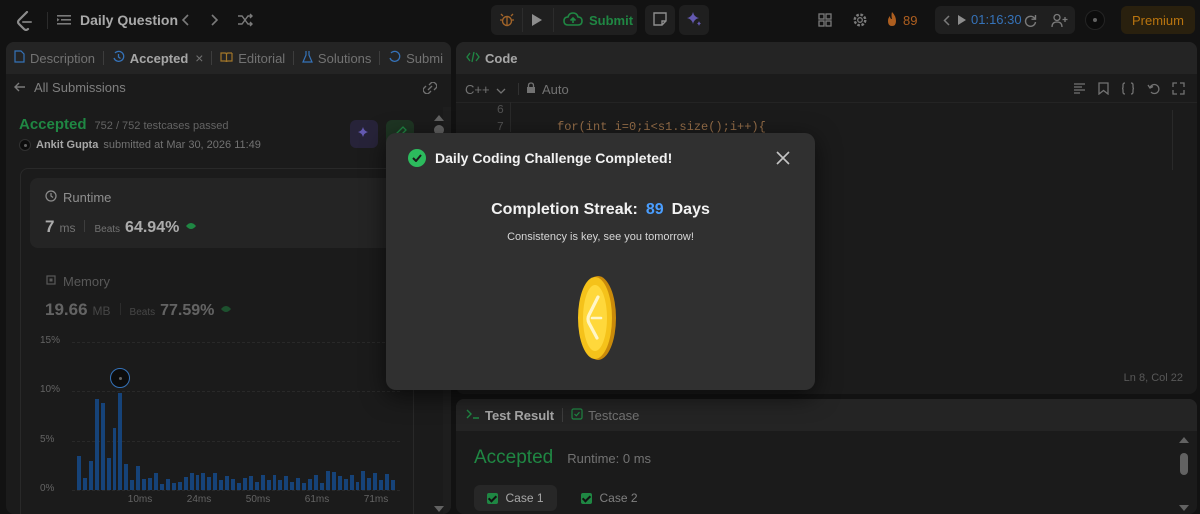 The width and height of the screenshot is (1200, 514). I want to click on modal-title: Daily Coding Challenge Completed!, so click(554, 158).